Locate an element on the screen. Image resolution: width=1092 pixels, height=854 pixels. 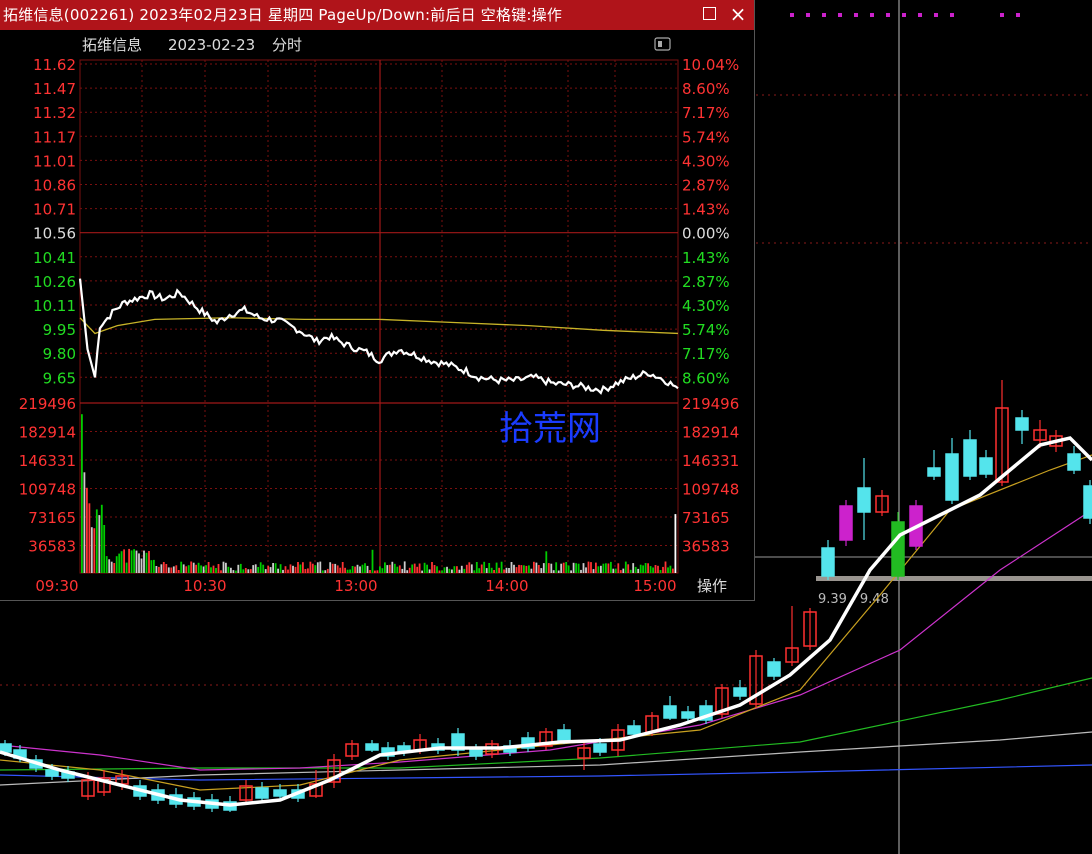
percent-label: 8.60% is located at coordinates (706, 89).